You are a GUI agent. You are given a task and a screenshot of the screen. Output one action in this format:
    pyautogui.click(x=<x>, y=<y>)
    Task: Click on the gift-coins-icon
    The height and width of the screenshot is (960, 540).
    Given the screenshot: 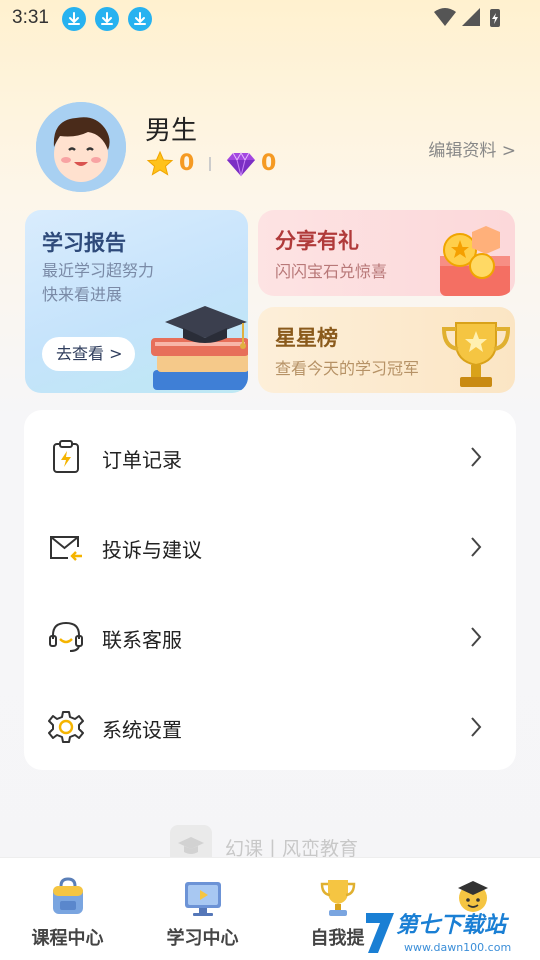 What is the action you would take?
    pyautogui.click(x=475, y=261)
    